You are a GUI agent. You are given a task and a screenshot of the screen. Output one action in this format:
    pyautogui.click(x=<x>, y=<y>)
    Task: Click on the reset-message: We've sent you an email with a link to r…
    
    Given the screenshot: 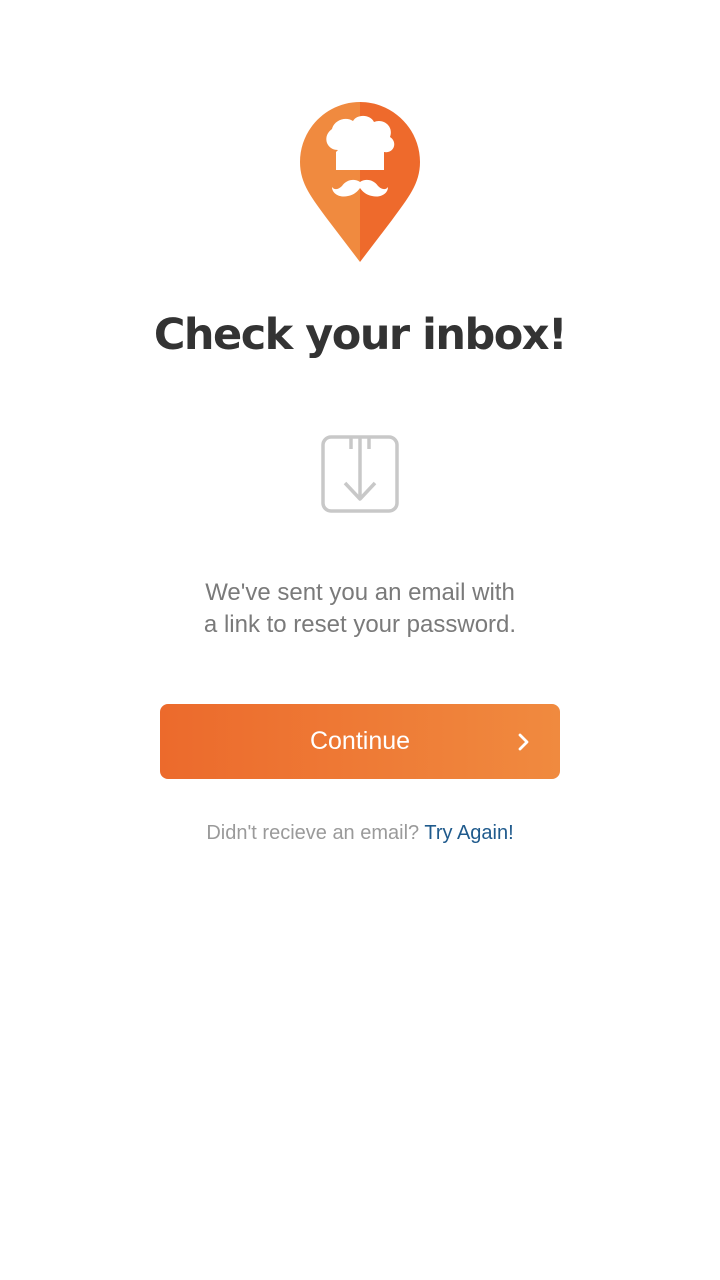 What is the action you would take?
    pyautogui.click(x=360, y=609)
    